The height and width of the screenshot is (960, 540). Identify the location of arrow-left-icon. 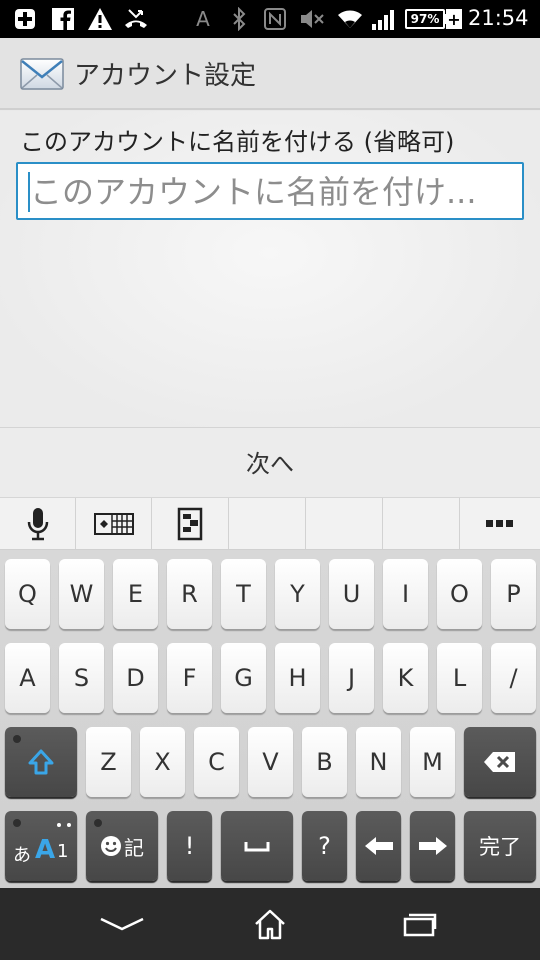
(378, 846).